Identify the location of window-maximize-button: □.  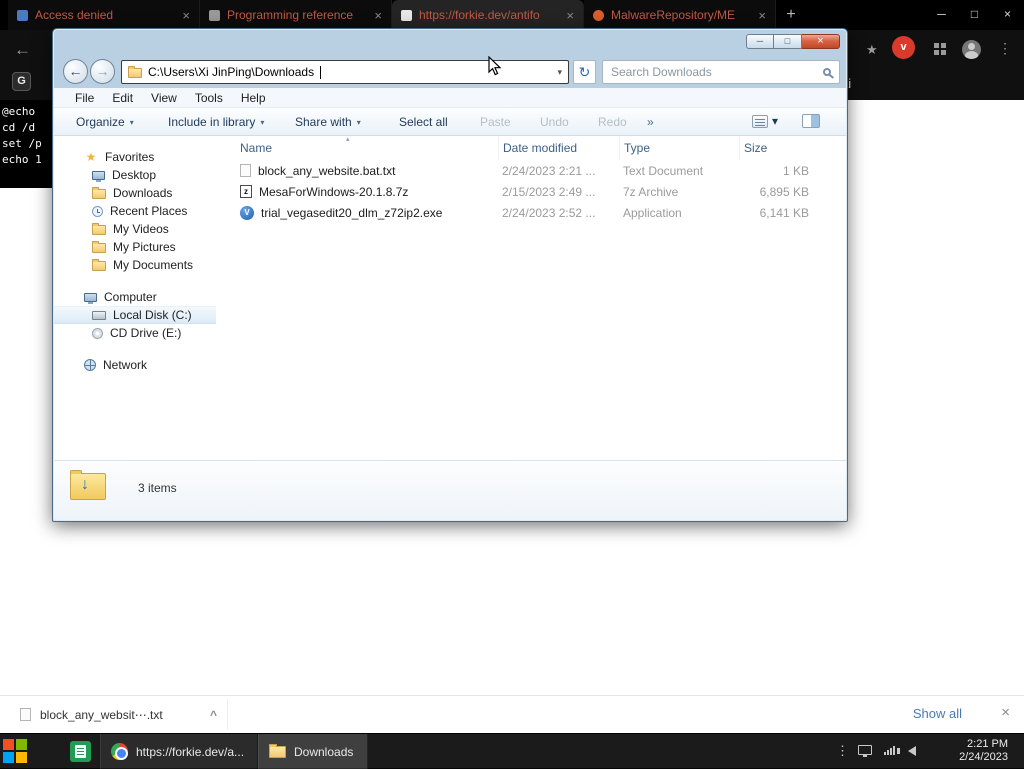
(974, 15).